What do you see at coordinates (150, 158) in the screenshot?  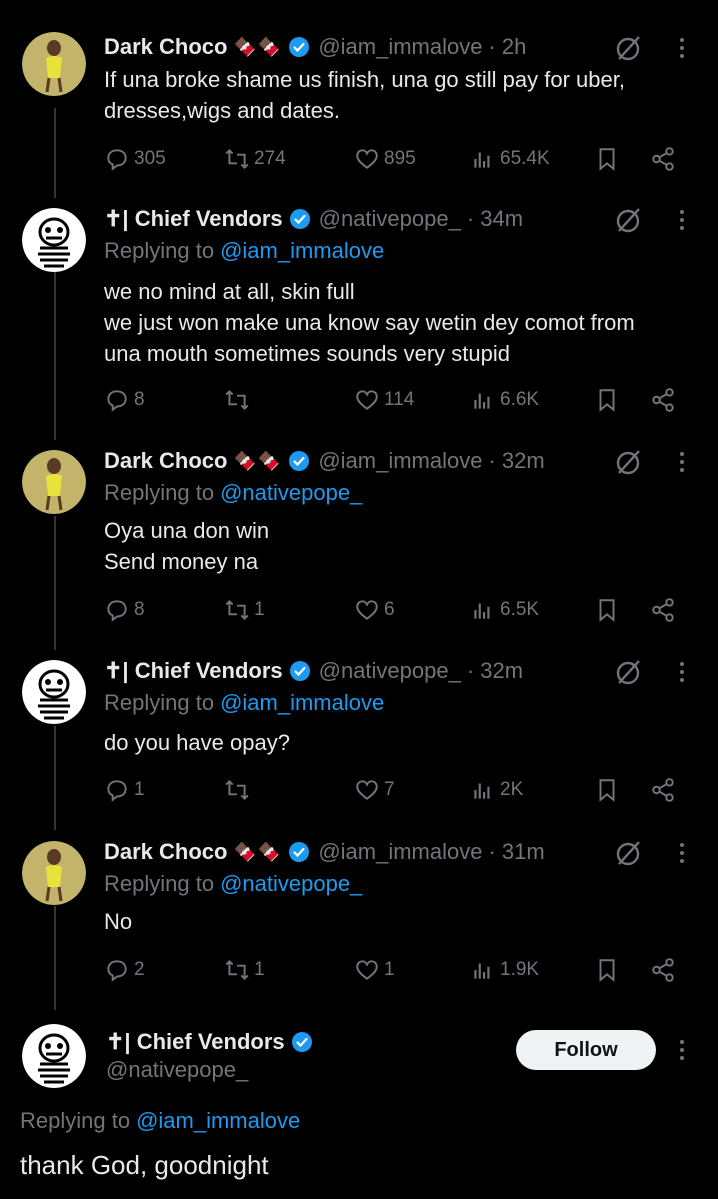 I see `reply-count: 305` at bounding box center [150, 158].